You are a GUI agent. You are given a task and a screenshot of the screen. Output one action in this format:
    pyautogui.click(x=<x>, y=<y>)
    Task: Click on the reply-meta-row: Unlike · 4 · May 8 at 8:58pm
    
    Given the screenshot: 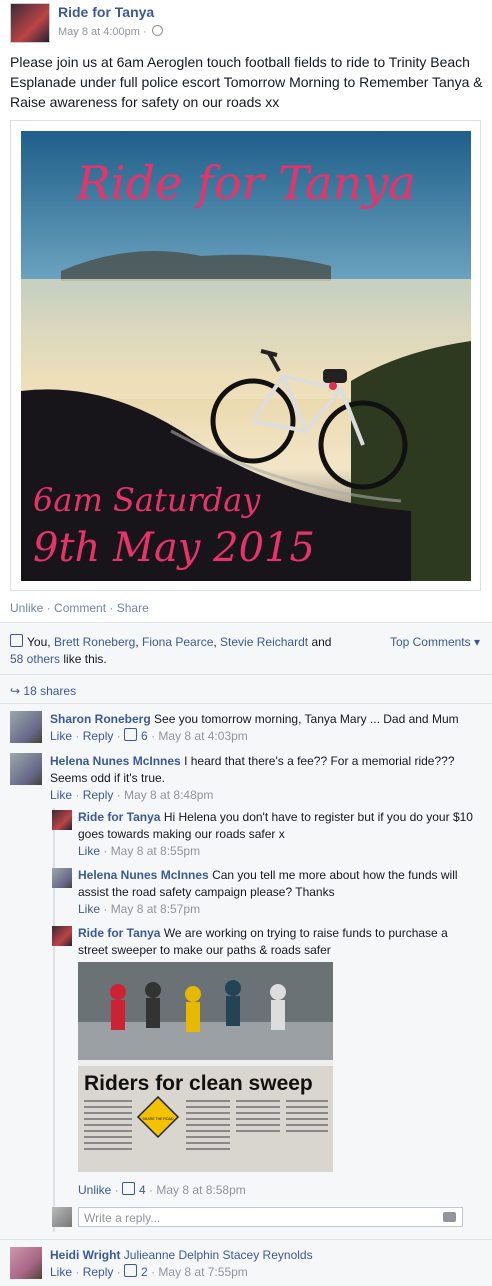 What is the action you would take?
    pyautogui.click(x=162, y=1189)
    